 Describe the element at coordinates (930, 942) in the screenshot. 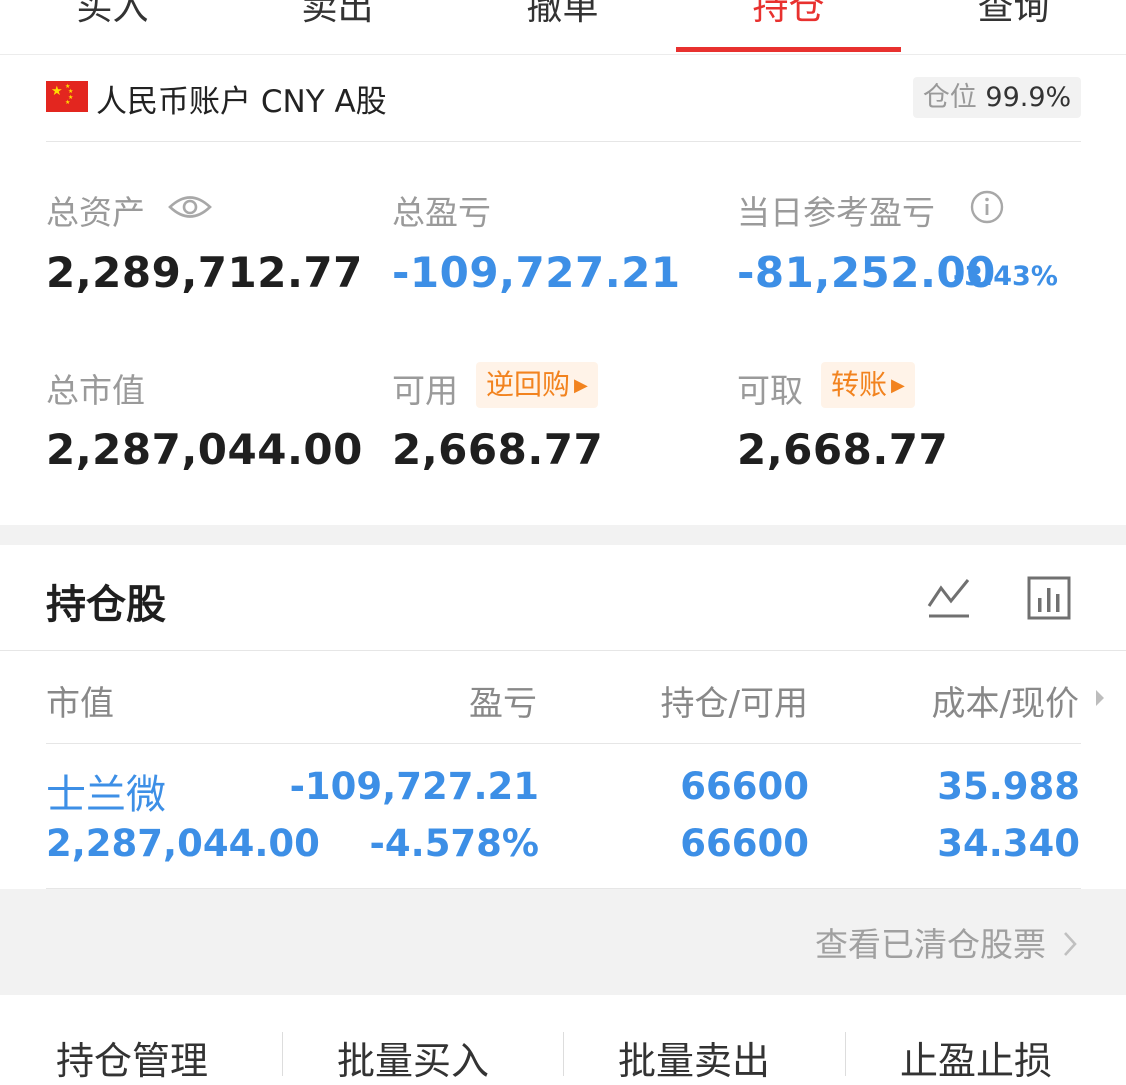

I see `cleared-stocks-link: 查看已清仓股票` at that location.